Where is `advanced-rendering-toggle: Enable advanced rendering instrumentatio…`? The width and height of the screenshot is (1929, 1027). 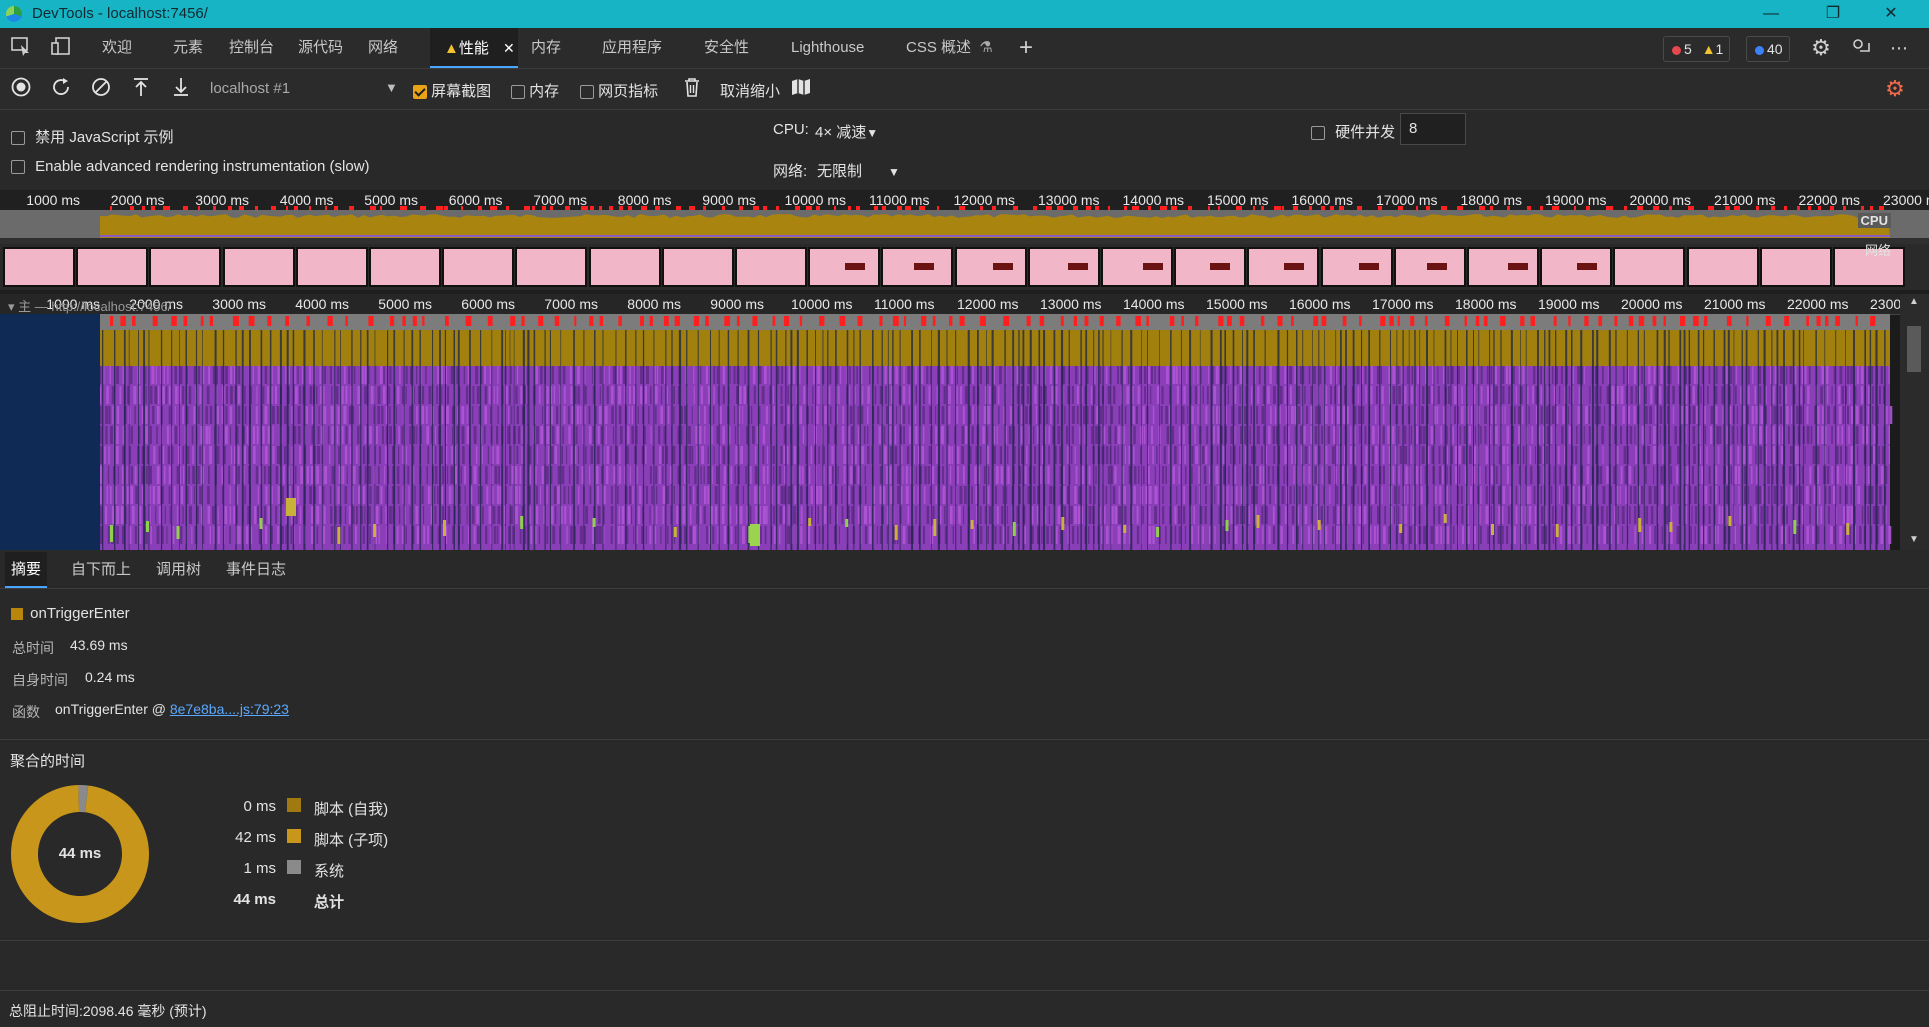 advanced-rendering-toggle: Enable advanced rendering instrumentatio… is located at coordinates (190, 166).